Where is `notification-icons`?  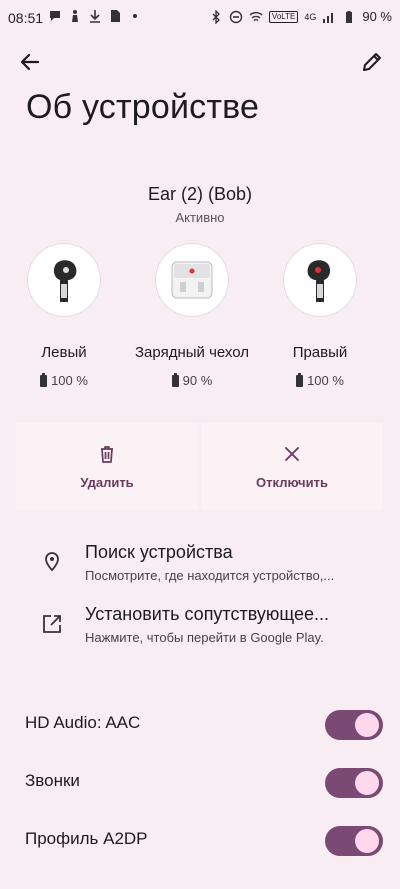 notification-icons is located at coordinates (95, 16).